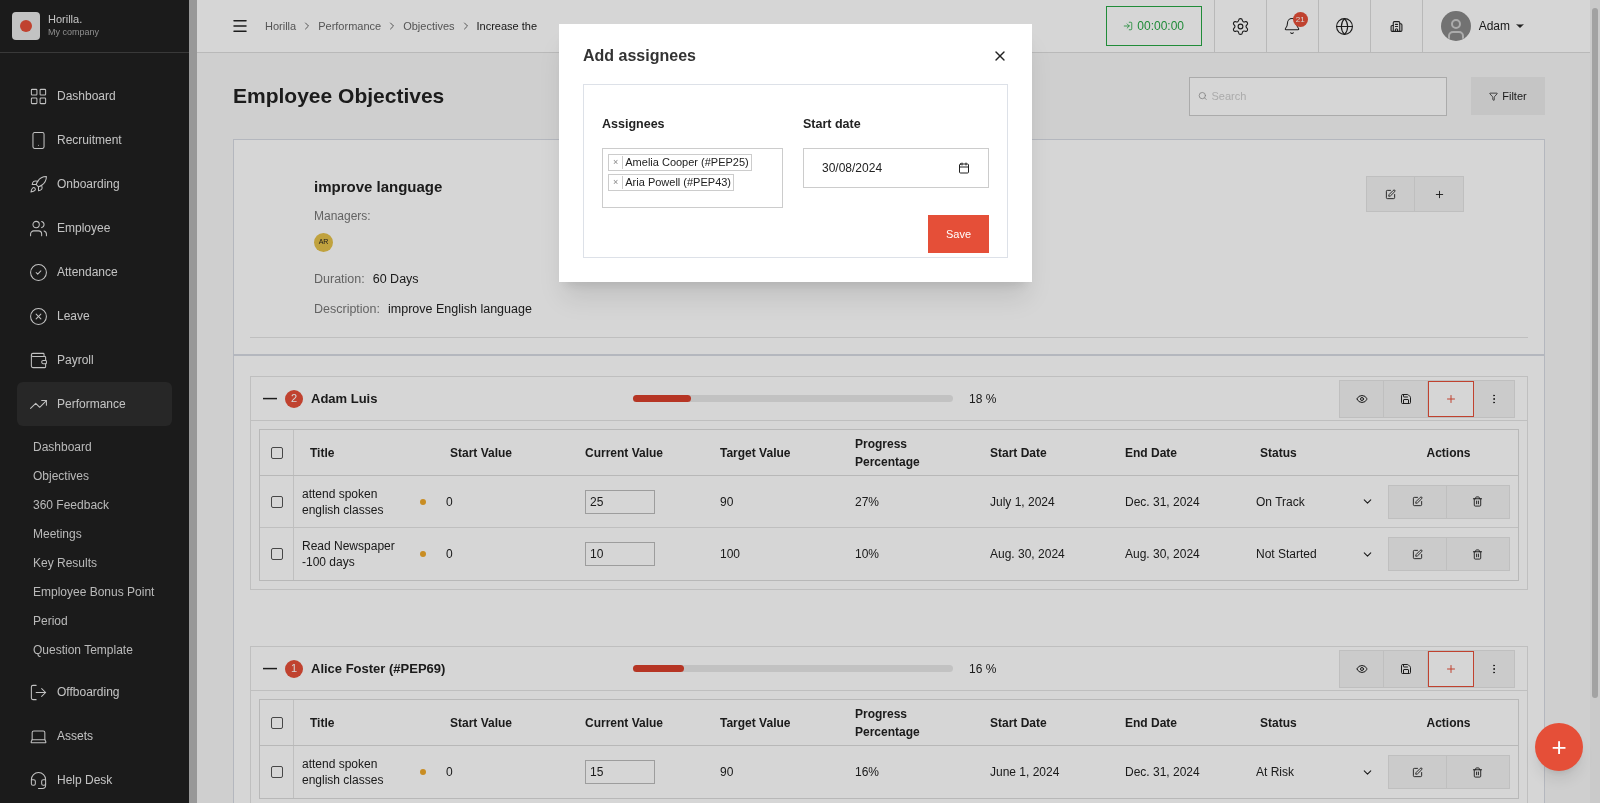 Image resolution: width=1600 pixels, height=803 pixels. Describe the element at coordinates (896, 167) in the screenshot. I see `start-date-input: 30/08/2024` at that location.